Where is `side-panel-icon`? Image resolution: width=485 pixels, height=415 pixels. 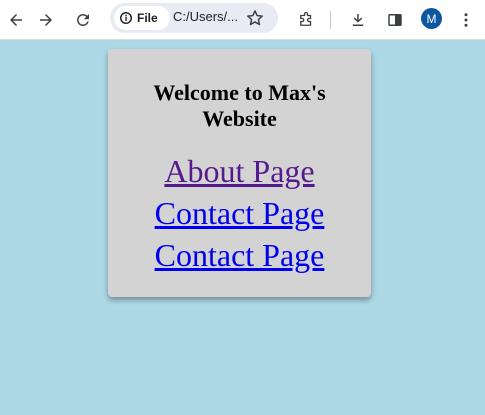
side-panel-icon is located at coordinates (395, 20).